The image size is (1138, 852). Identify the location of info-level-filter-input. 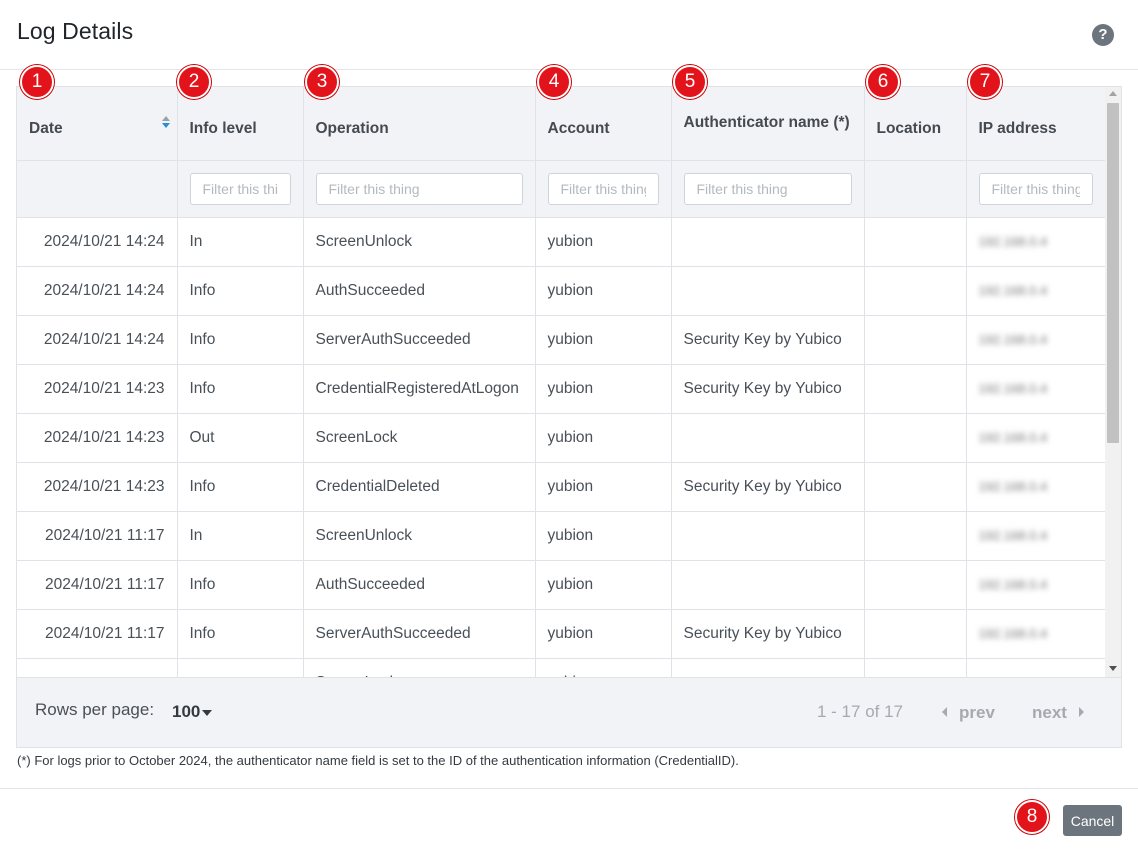
(240, 188).